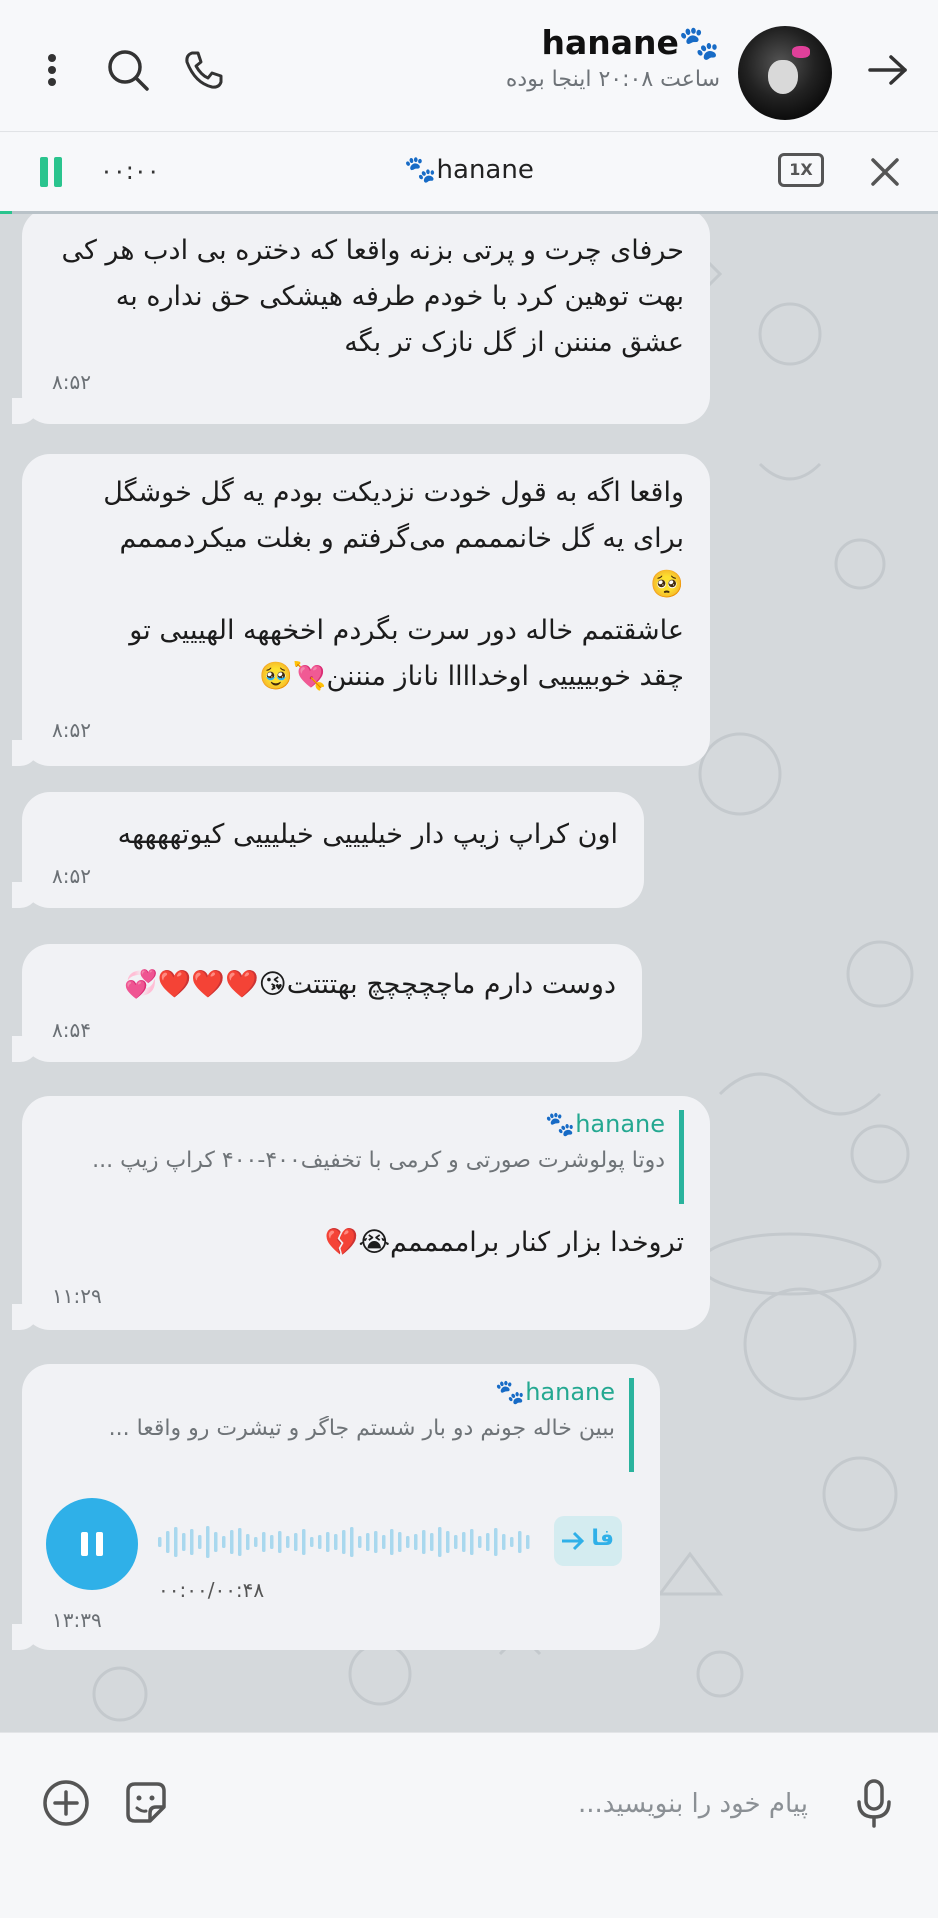 The width and height of the screenshot is (938, 1918). What do you see at coordinates (204, 70) in the screenshot?
I see `phone-call-icon` at bounding box center [204, 70].